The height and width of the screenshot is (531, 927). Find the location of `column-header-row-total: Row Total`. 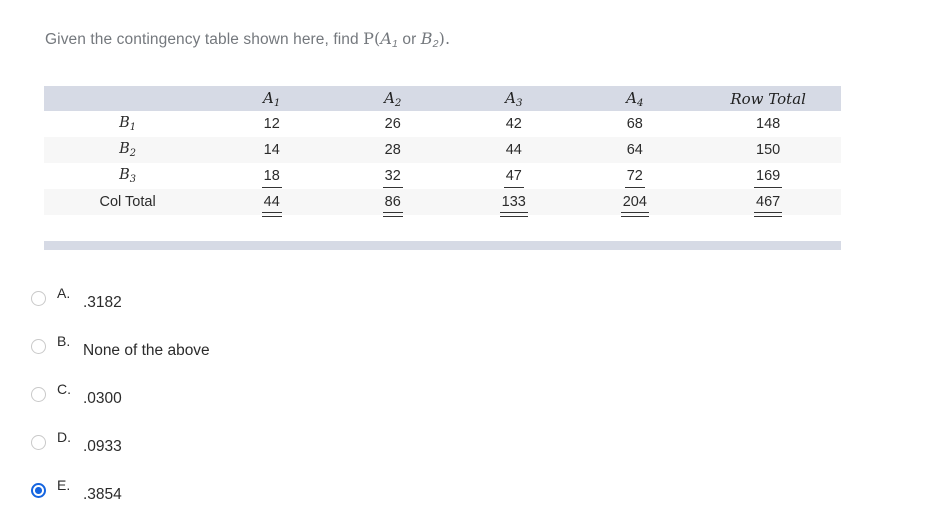

column-header-row-total: Row Total is located at coordinates (768, 98).